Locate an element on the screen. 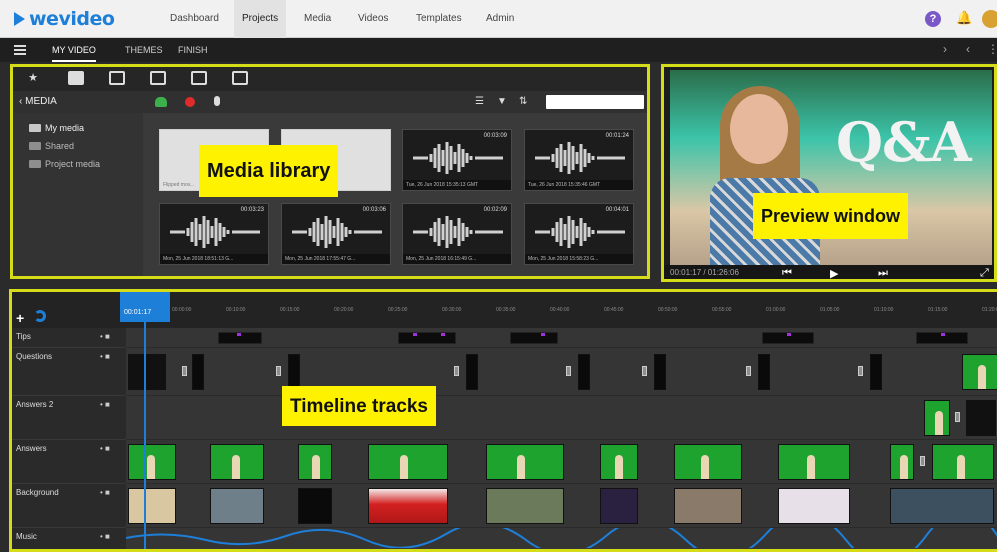 The height and width of the screenshot is (552, 997). tab-themes: THEMES is located at coordinates (144, 50).